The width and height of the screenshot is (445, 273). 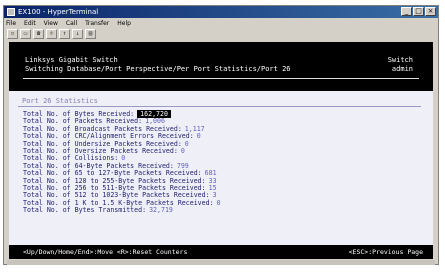 What do you see at coordinates (124, 23) in the screenshot?
I see `menu-help: Help` at bounding box center [124, 23].